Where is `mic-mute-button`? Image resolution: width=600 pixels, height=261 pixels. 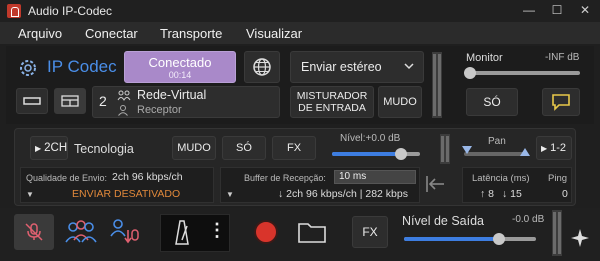
mic-mute-button is located at coordinates (34, 232).